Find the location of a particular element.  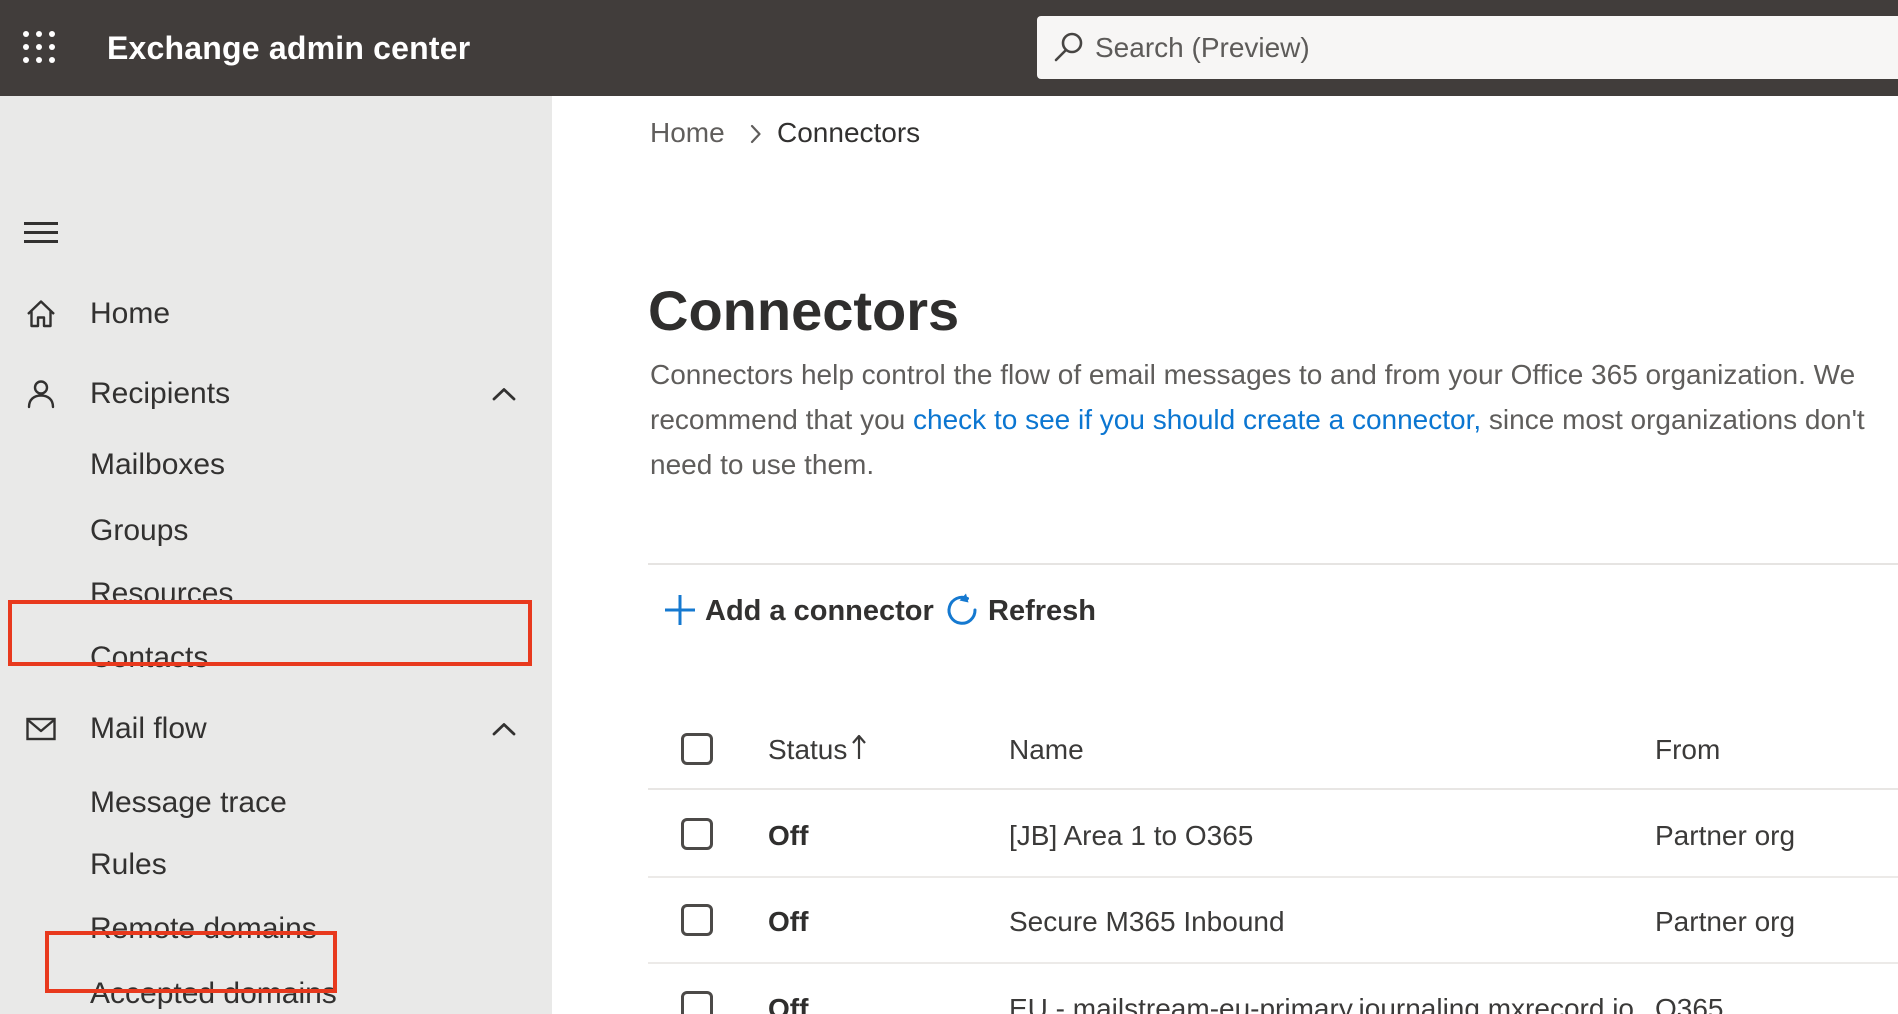

app-launcher-icon is located at coordinates (39, 47).